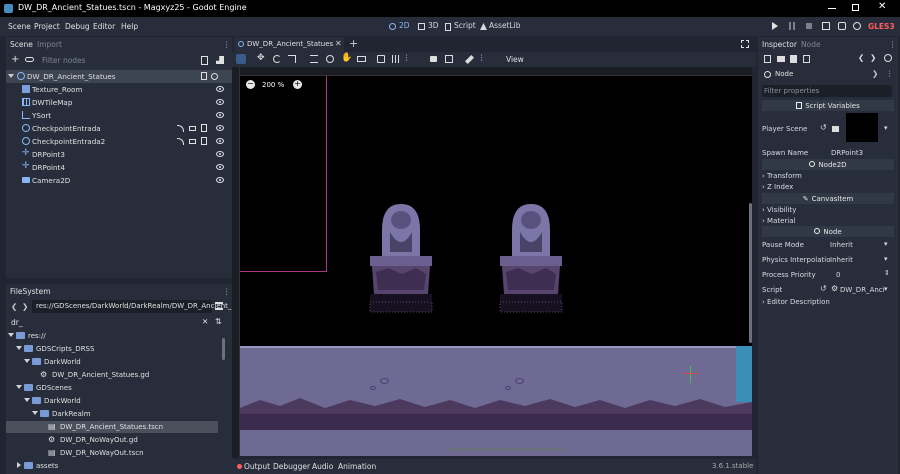  What do you see at coordinates (881, 26) in the screenshot?
I see `renderer-label: GLES3` at bounding box center [881, 26].